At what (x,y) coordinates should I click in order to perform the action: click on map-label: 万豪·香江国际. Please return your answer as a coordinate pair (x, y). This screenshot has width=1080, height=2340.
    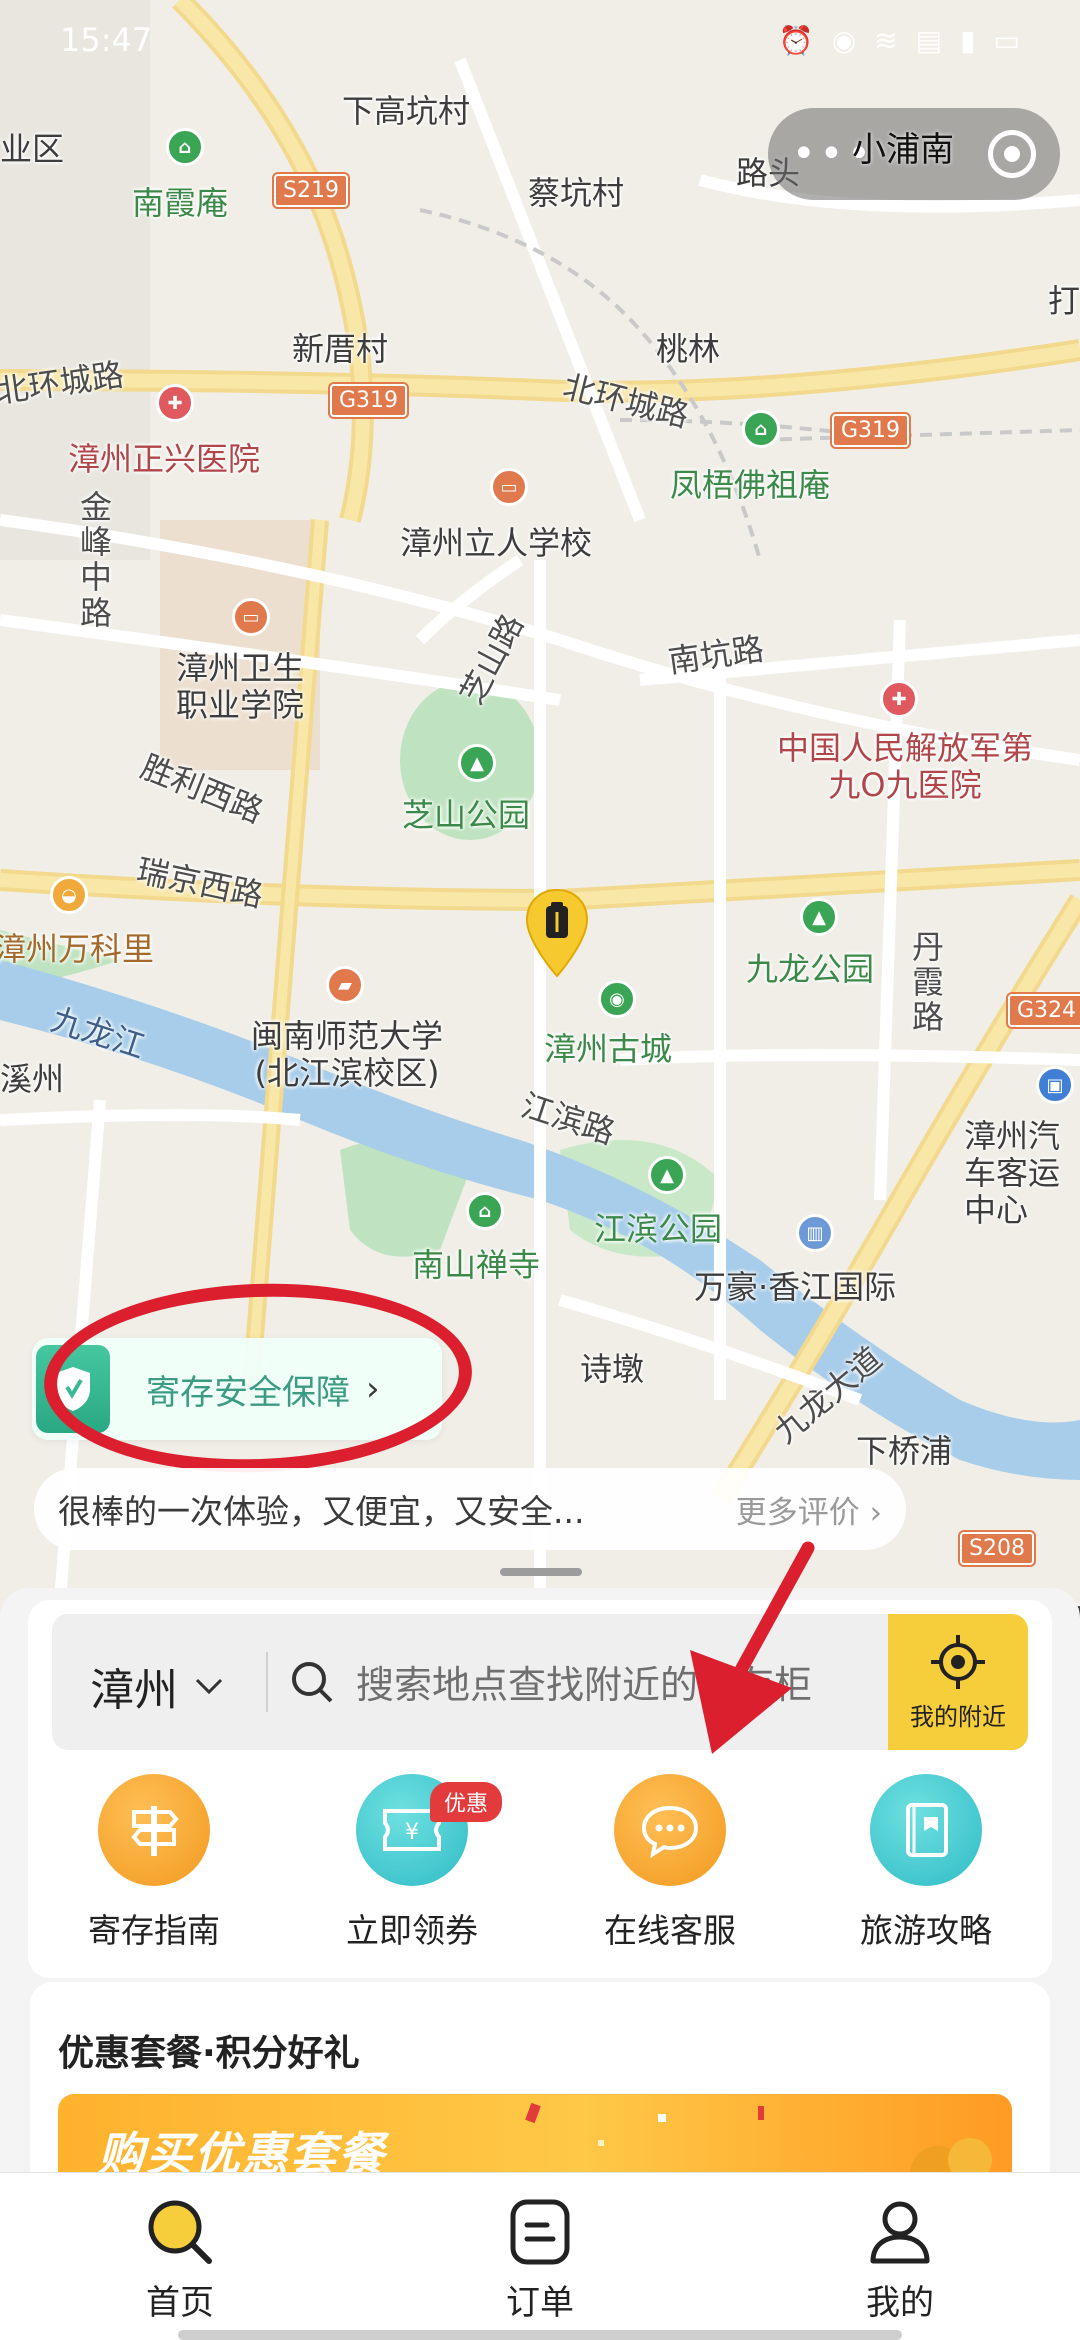
    Looking at the image, I should click on (795, 1287).